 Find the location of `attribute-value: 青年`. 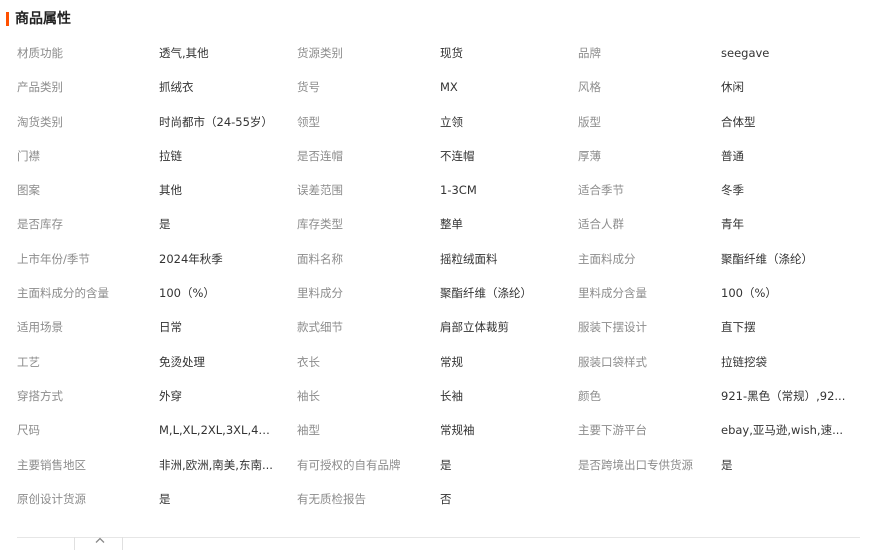

attribute-value: 青年 is located at coordinates (732, 224).